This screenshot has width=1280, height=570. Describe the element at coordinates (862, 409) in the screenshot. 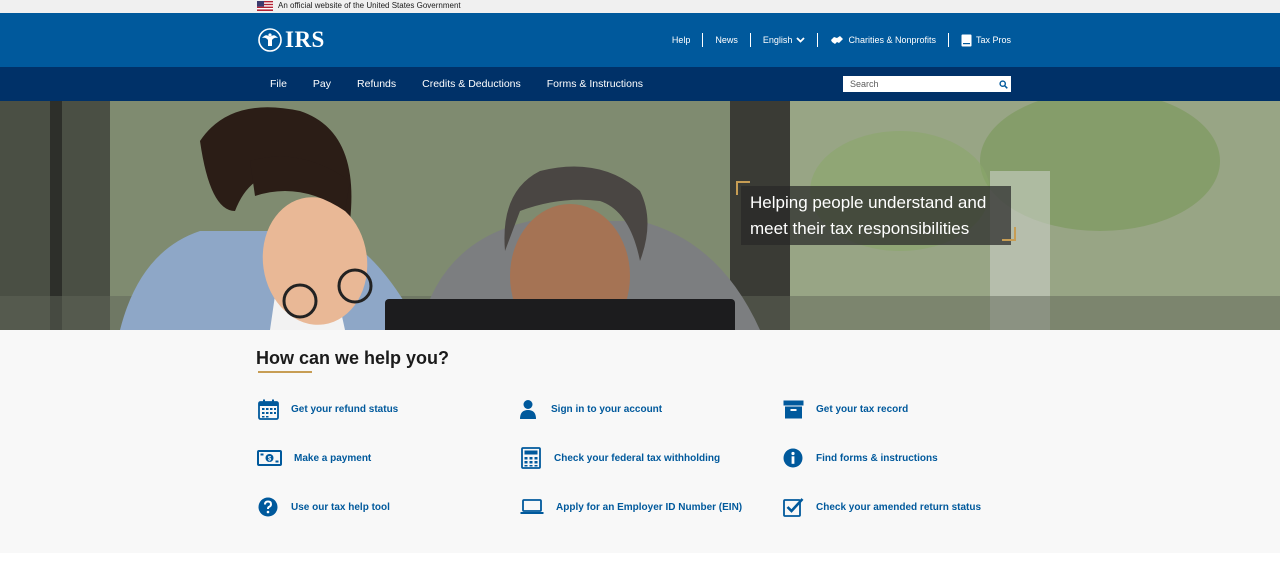

I see `tax-record-label: Get your tax record` at that location.